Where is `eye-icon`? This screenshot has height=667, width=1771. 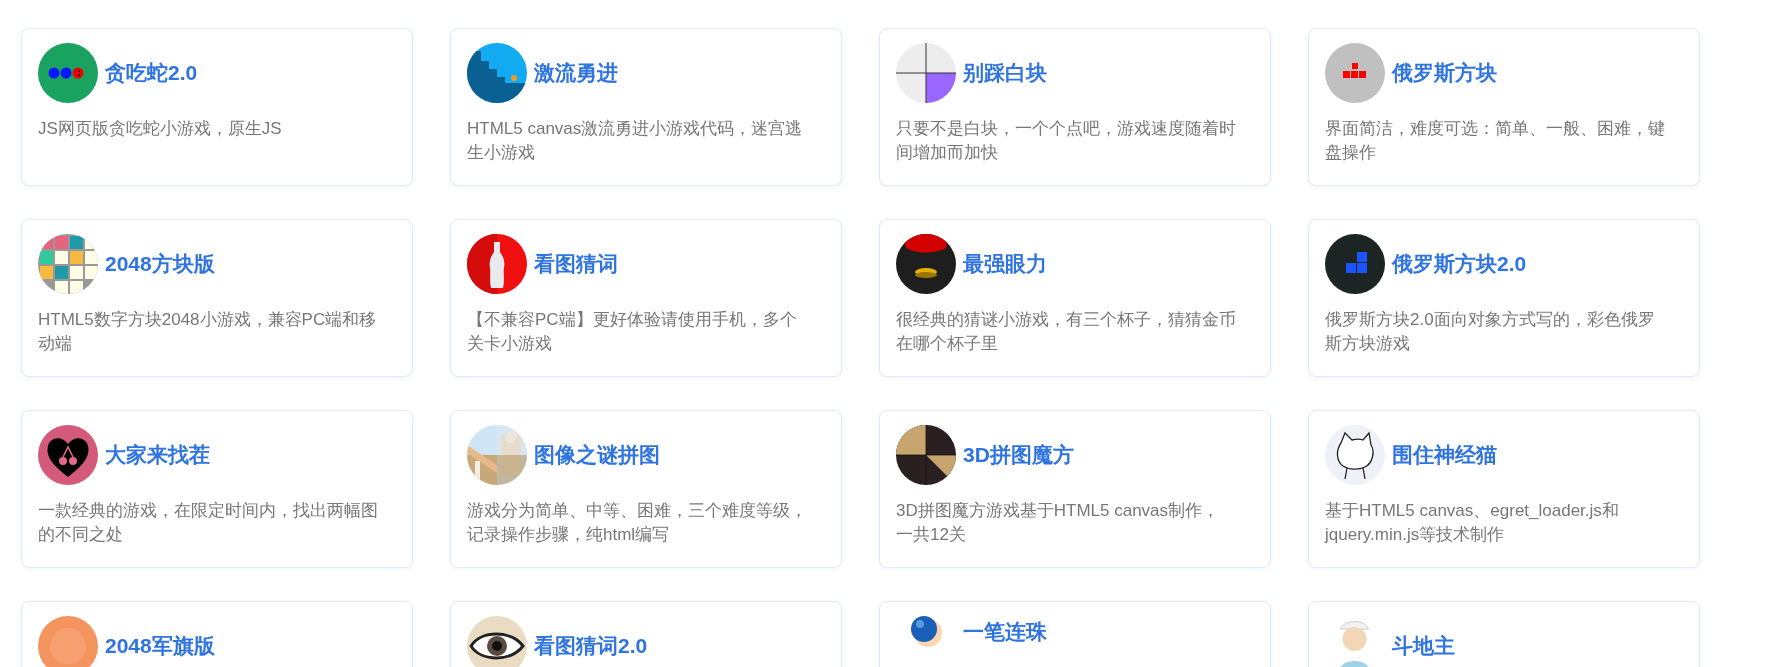
eye-icon is located at coordinates (497, 641).